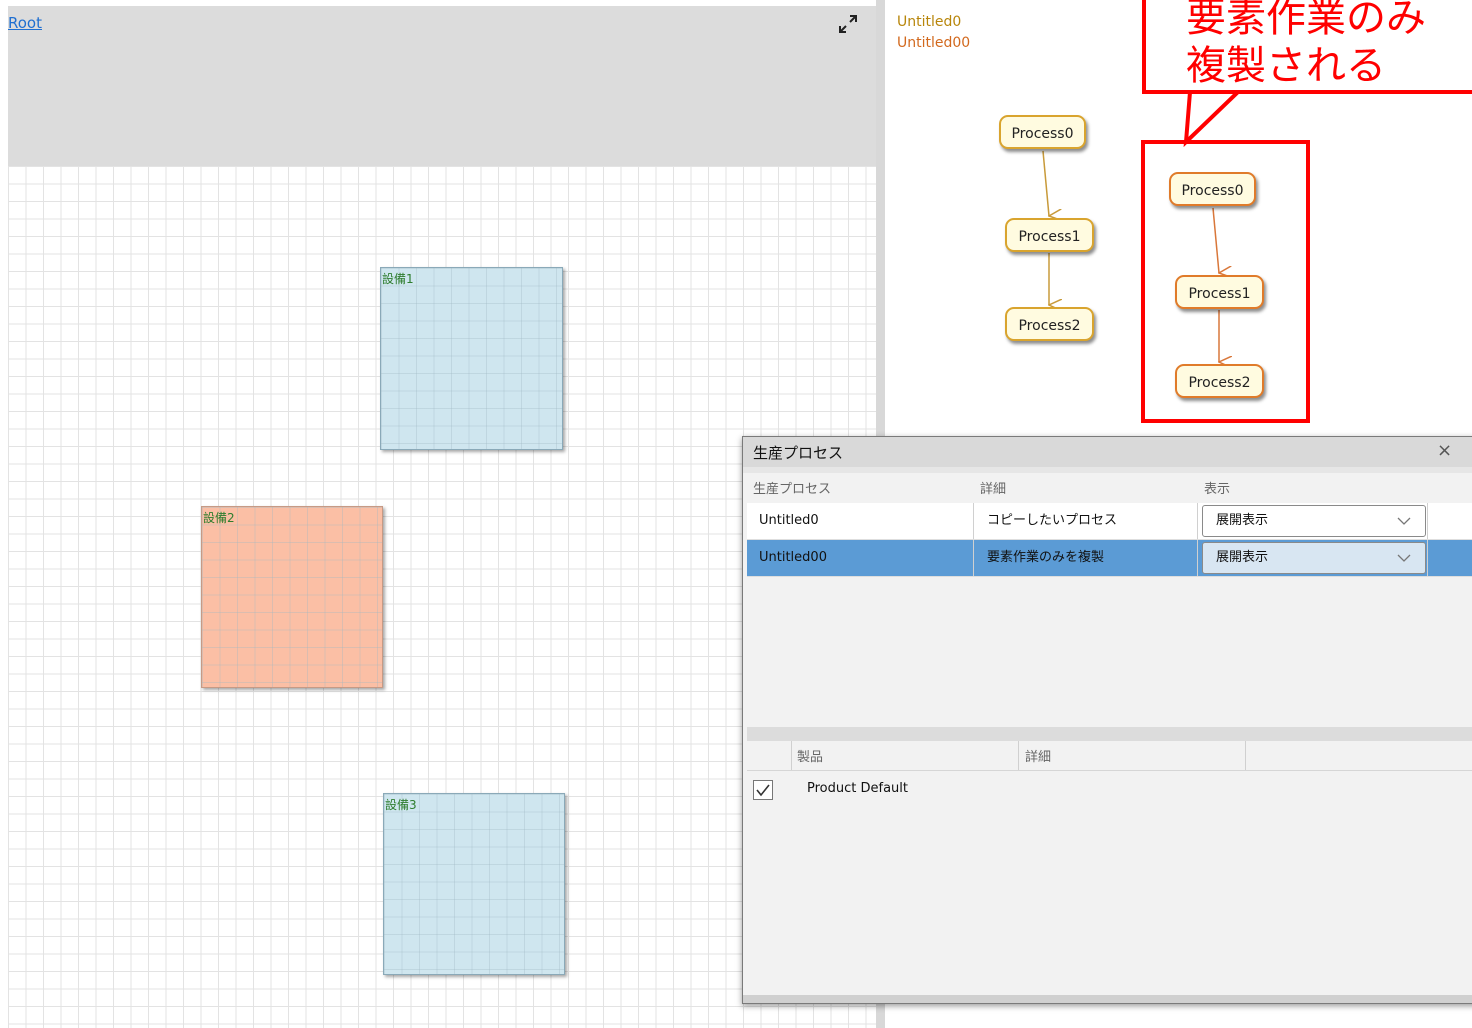  Describe the element at coordinates (1217, 488) in the screenshot. I see `column-header-display: 表示` at that location.